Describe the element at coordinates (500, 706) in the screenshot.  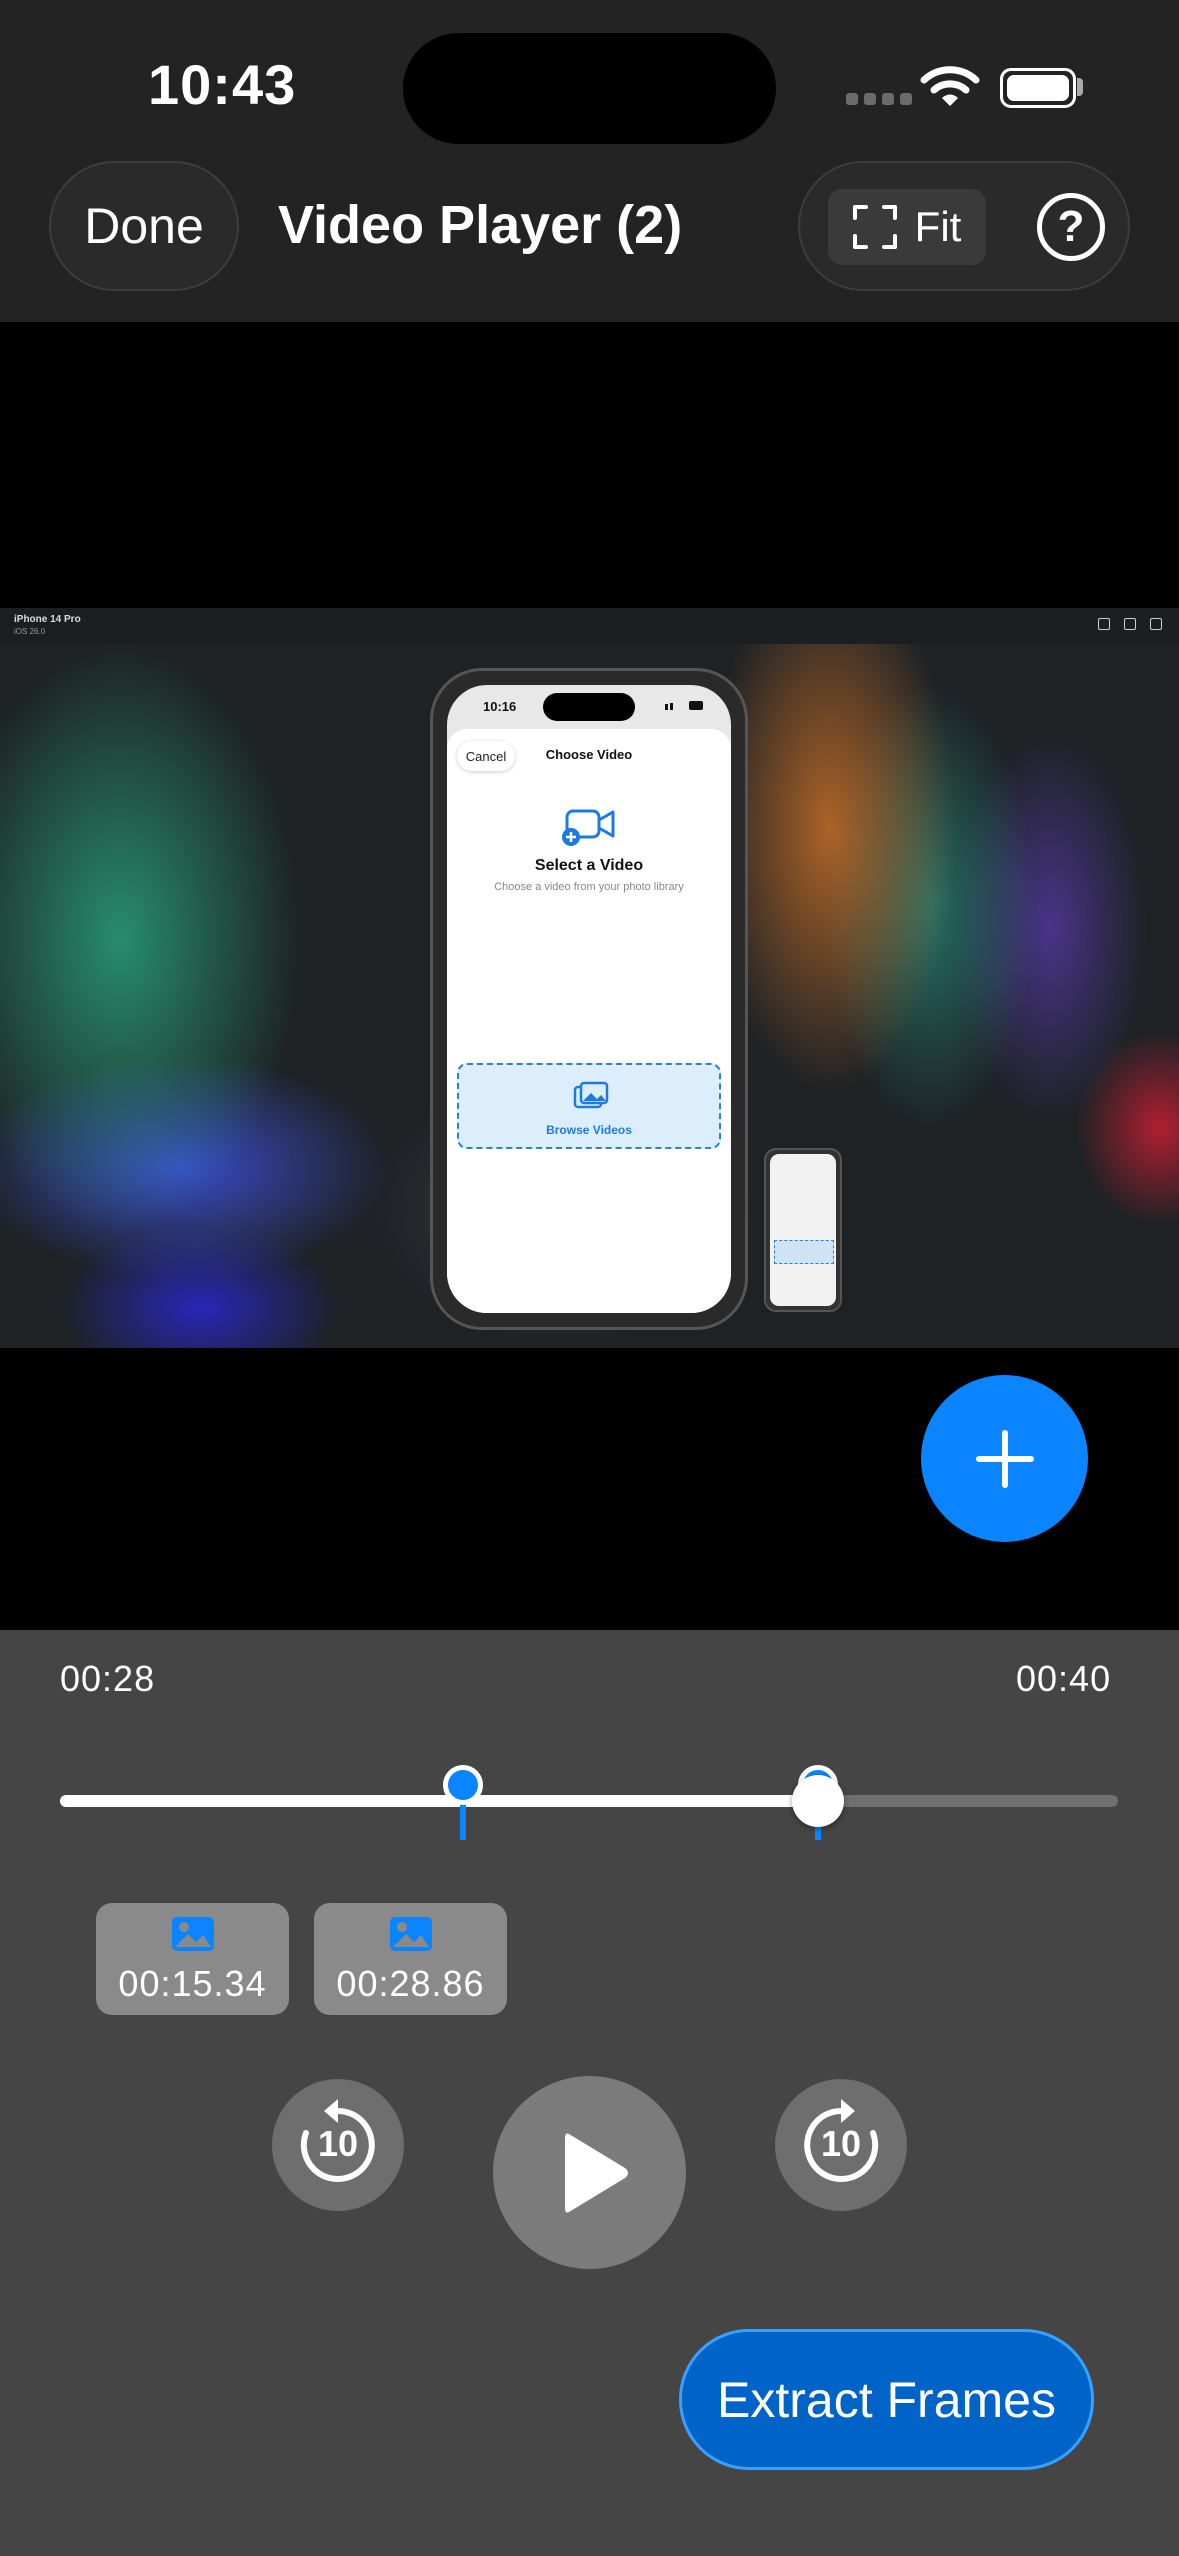
I see `simulated-time: 10:16` at that location.